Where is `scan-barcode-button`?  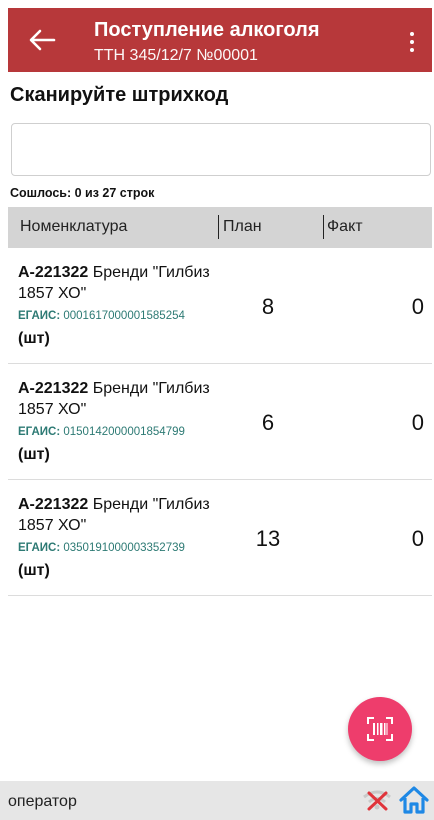 scan-barcode-button is located at coordinates (380, 729).